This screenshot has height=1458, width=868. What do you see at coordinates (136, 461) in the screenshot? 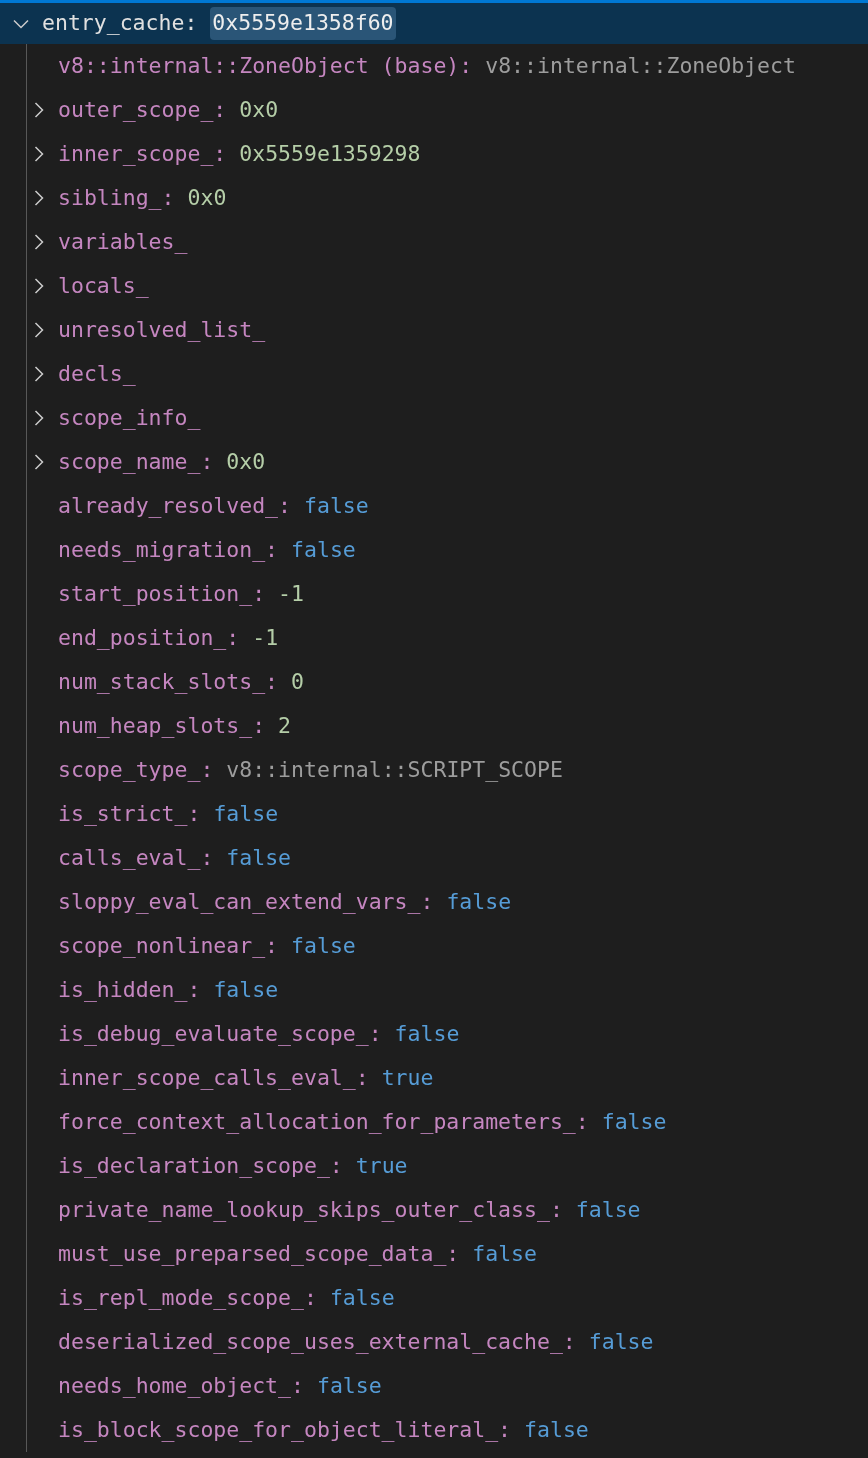
I see `variable-name: scope_name_:` at bounding box center [136, 461].